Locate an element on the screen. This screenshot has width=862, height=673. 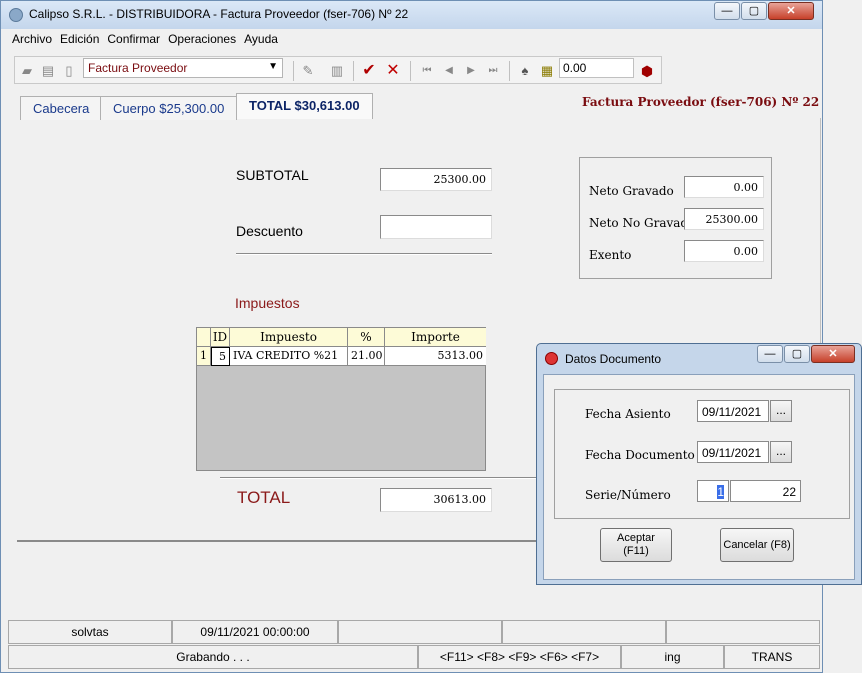
next-record-icon: ▶ is located at coordinates (471, 71).